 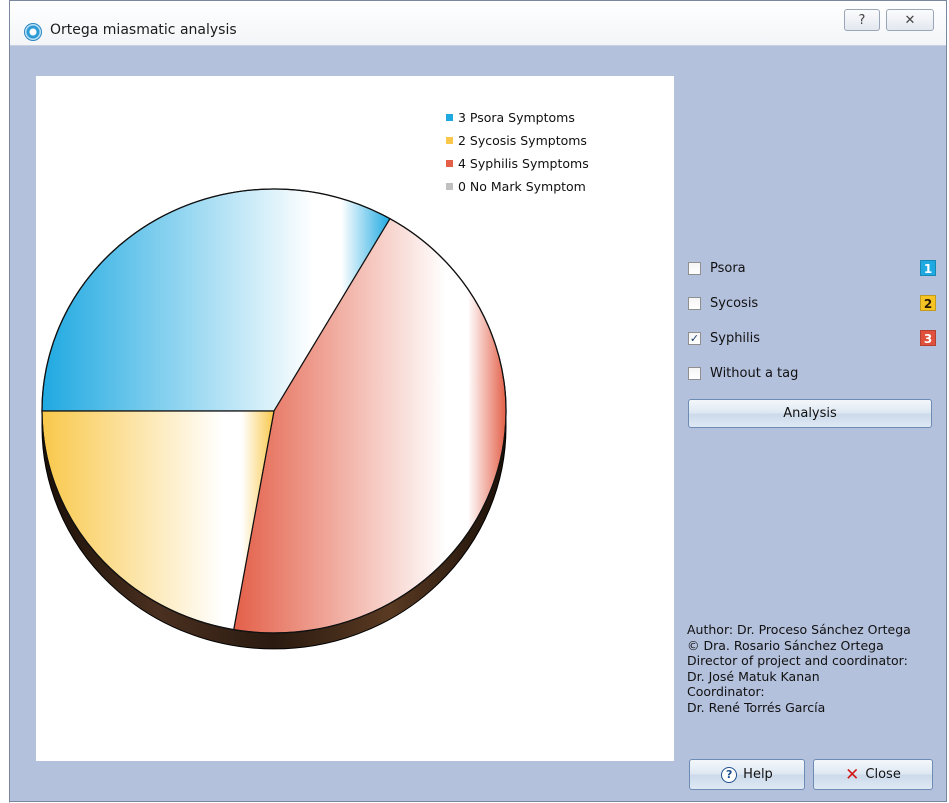 What do you see at coordinates (694, 338) in the screenshot?
I see `checkbox: ✓` at bounding box center [694, 338].